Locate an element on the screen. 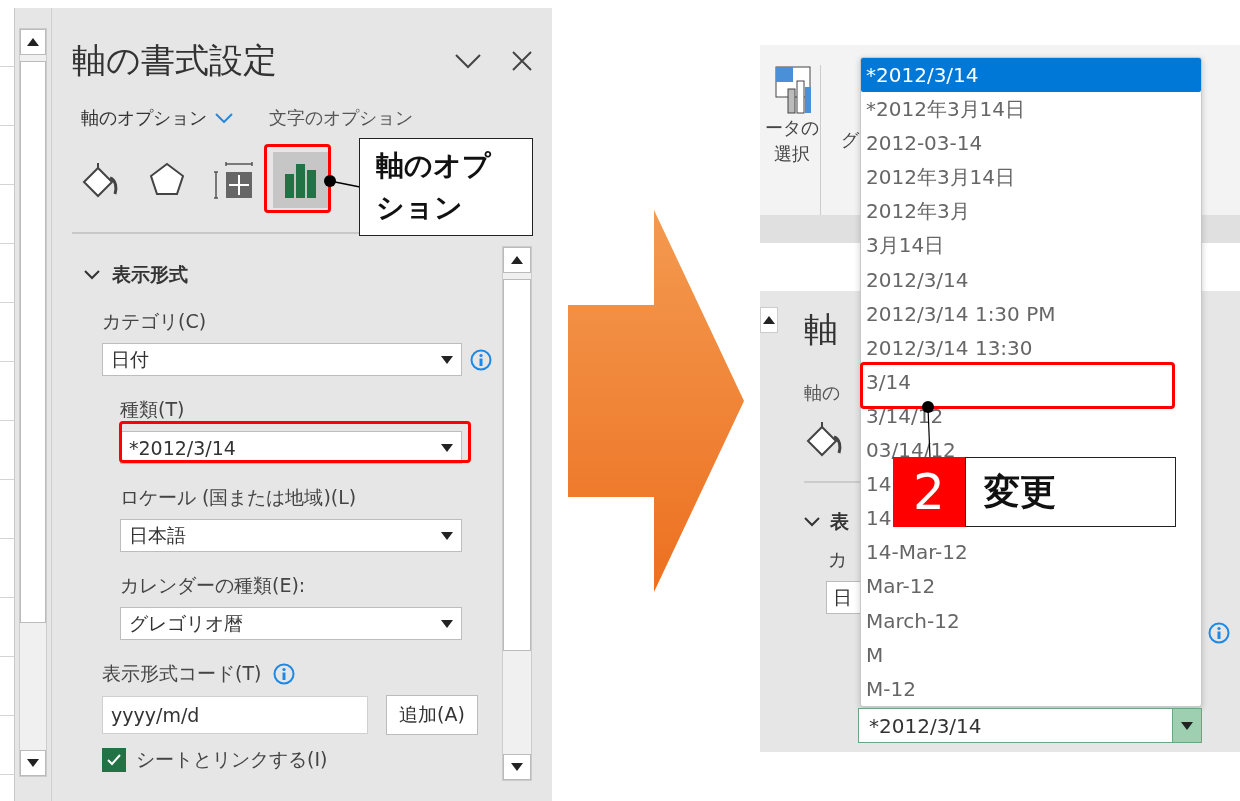 This screenshot has height=801, width=1240. list-option: 2012年3月 is located at coordinates (1031, 211).